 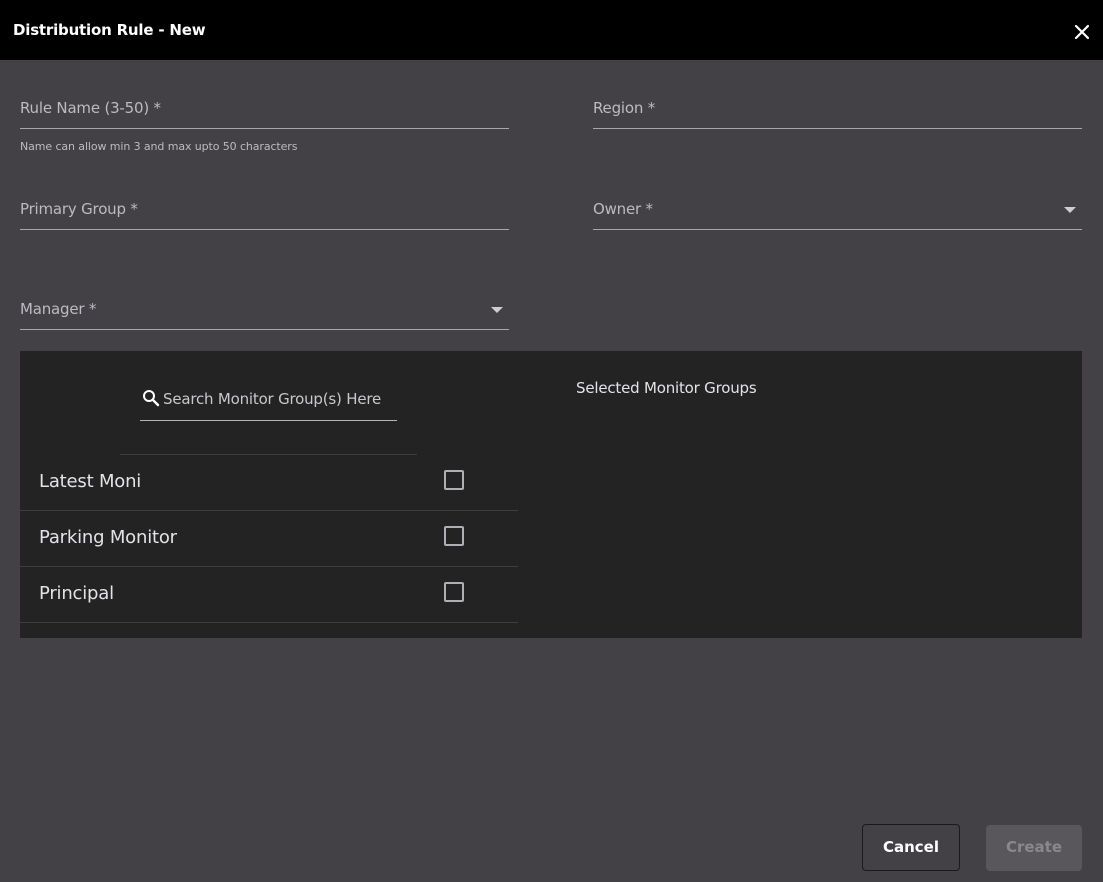 What do you see at coordinates (109, 30) in the screenshot?
I see `dialog-title: Distribution Rule - New` at bounding box center [109, 30].